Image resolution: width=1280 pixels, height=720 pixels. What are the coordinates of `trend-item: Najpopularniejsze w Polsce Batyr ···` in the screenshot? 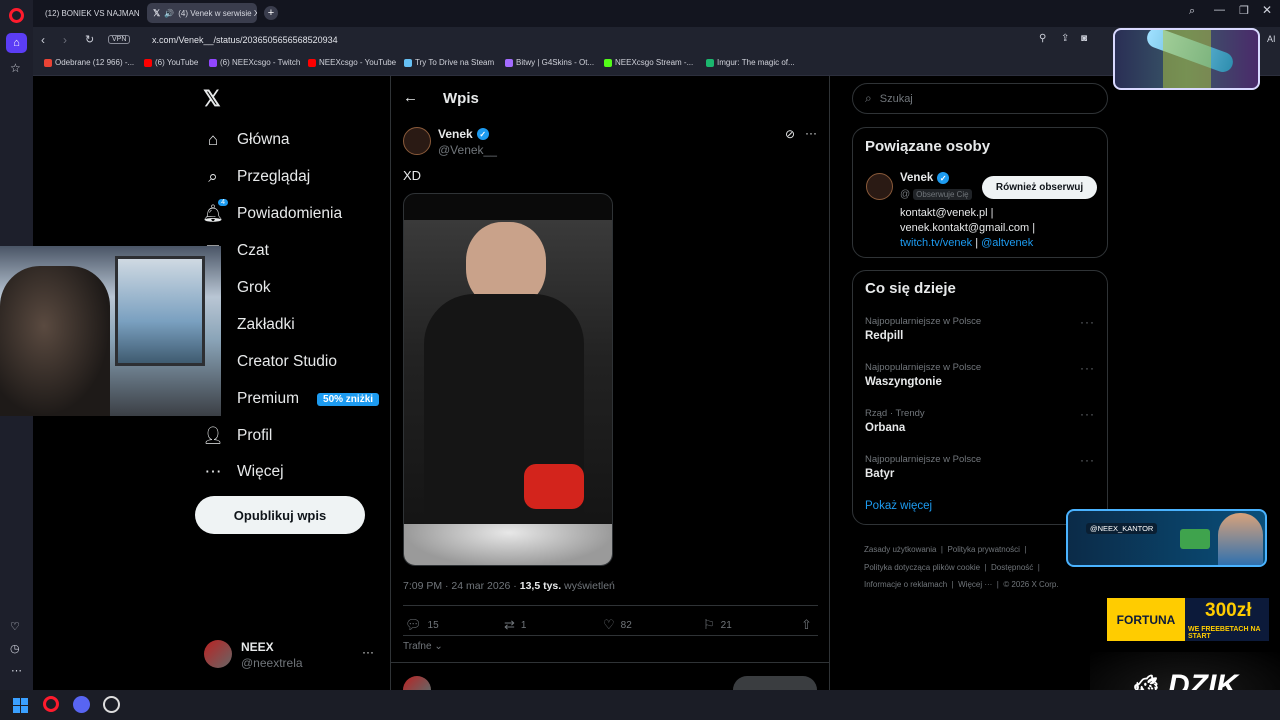 It's located at (980, 473).